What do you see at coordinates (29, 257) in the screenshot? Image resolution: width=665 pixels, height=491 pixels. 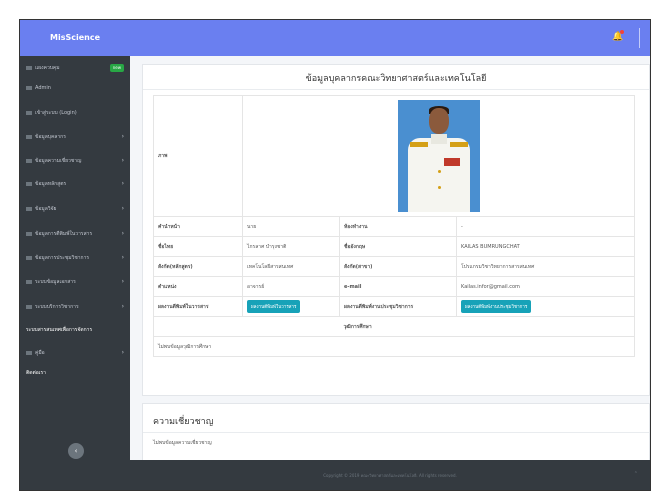 I see `conference-icon` at bounding box center [29, 257].